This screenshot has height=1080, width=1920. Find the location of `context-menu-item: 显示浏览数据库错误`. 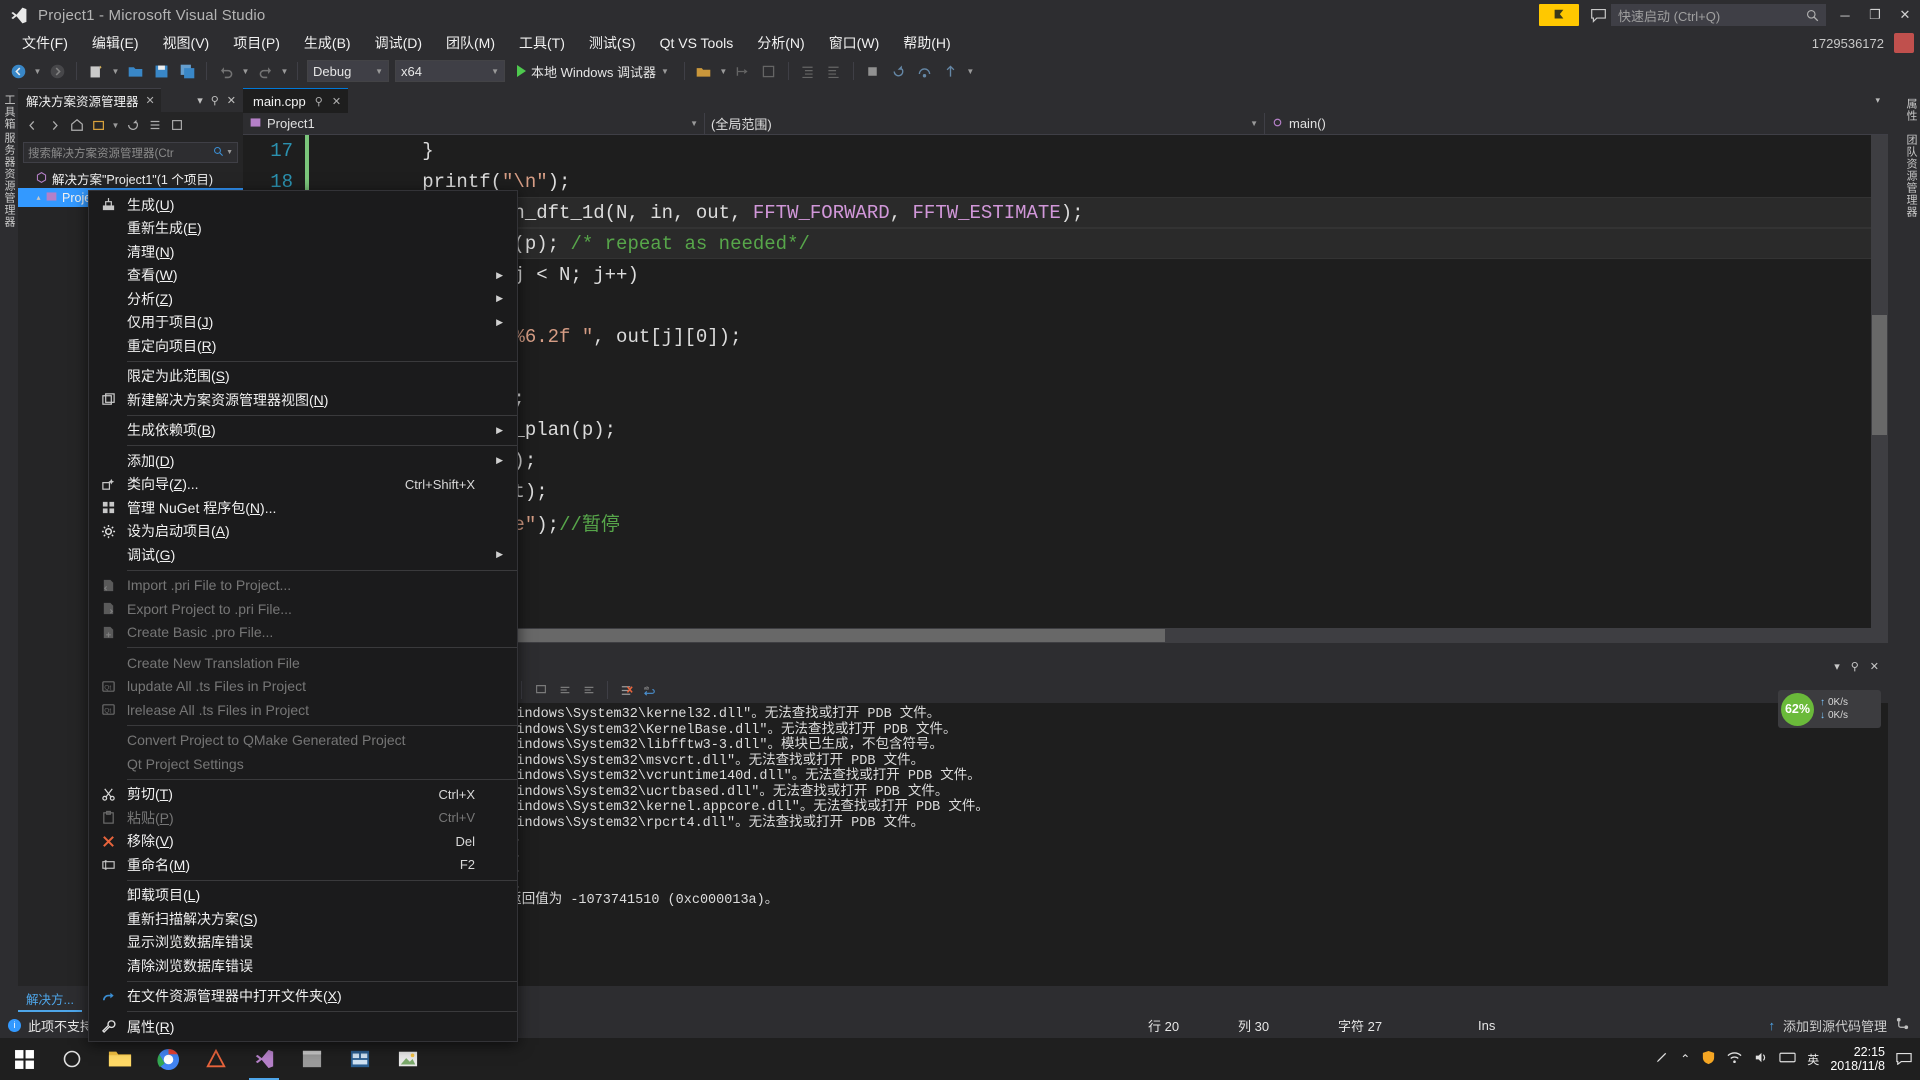

context-menu-item: 显示浏览数据库错误 is located at coordinates (303, 943).